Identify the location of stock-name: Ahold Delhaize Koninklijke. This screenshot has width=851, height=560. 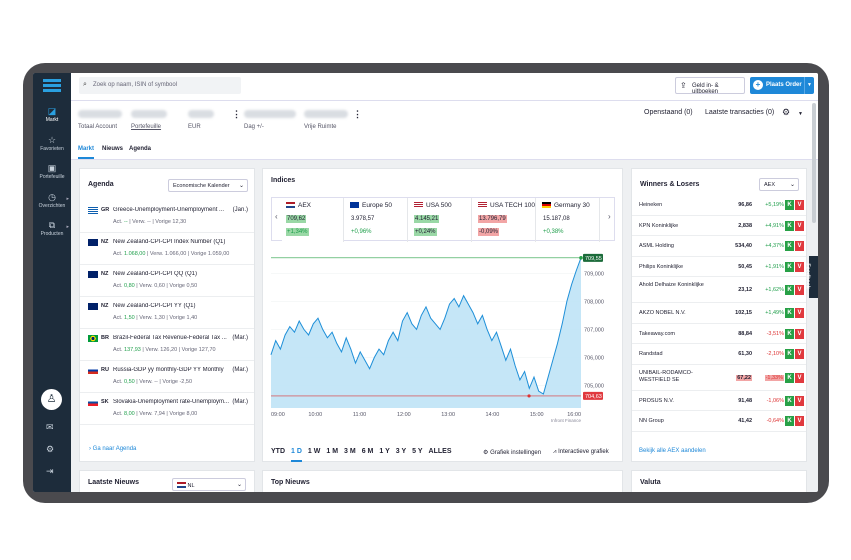
(671, 285).